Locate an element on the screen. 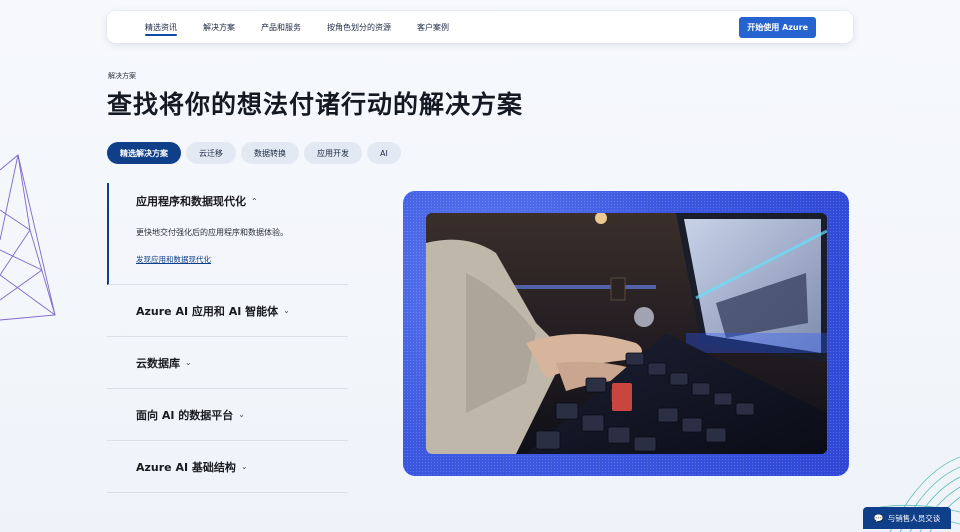 This screenshot has height=532, width=960. accordion-item-azure-ai-apps: Azure AI 应用和 AI 智能体 ⌄ is located at coordinates (227, 311).